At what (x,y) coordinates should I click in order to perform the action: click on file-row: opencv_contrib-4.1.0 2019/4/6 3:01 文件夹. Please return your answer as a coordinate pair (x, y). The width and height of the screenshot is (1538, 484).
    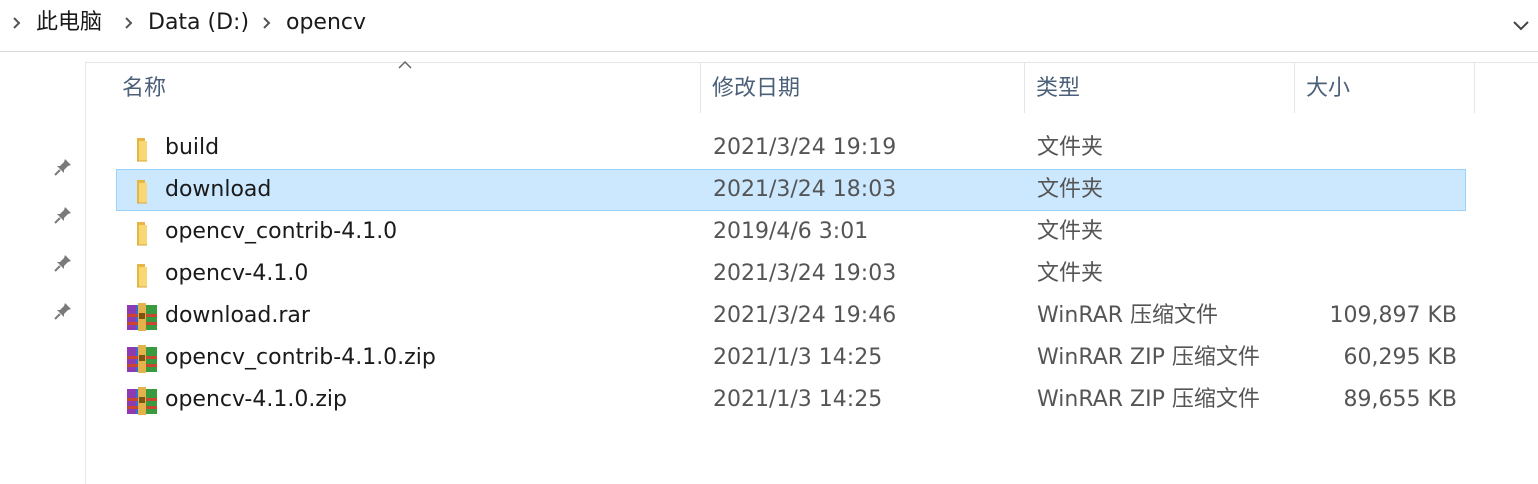
    Looking at the image, I should click on (791, 232).